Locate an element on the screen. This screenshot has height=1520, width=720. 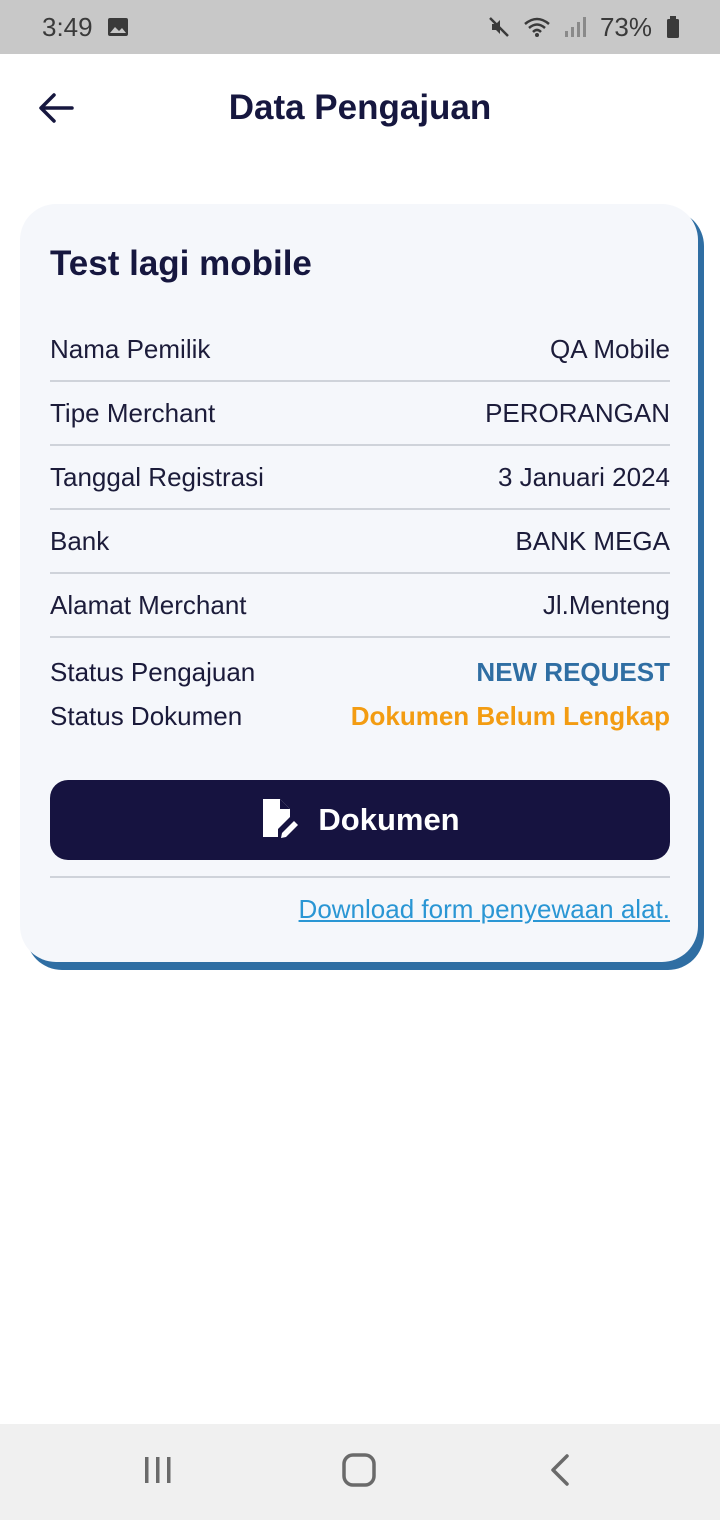
app-bar: Data Pengajuan is located at coordinates (360, 110).